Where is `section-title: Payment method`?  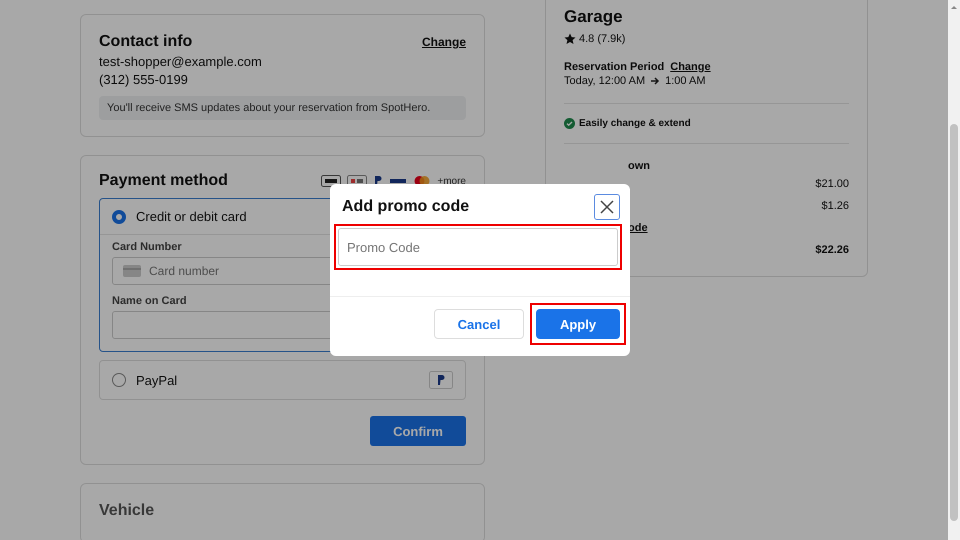
section-title: Payment method is located at coordinates (163, 181).